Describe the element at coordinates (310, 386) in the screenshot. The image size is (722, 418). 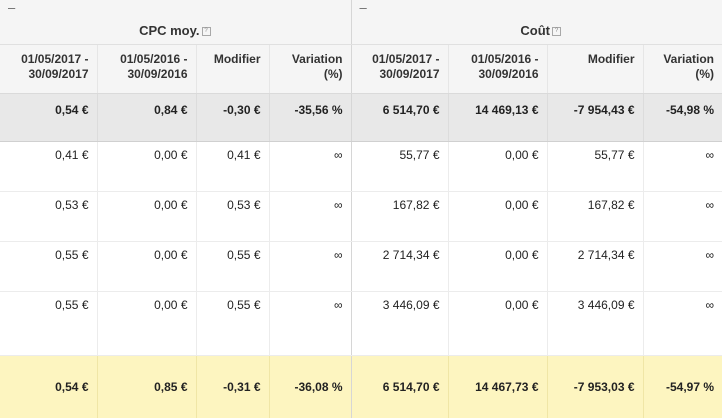
I see `table-cell: -36,08 %` at that location.